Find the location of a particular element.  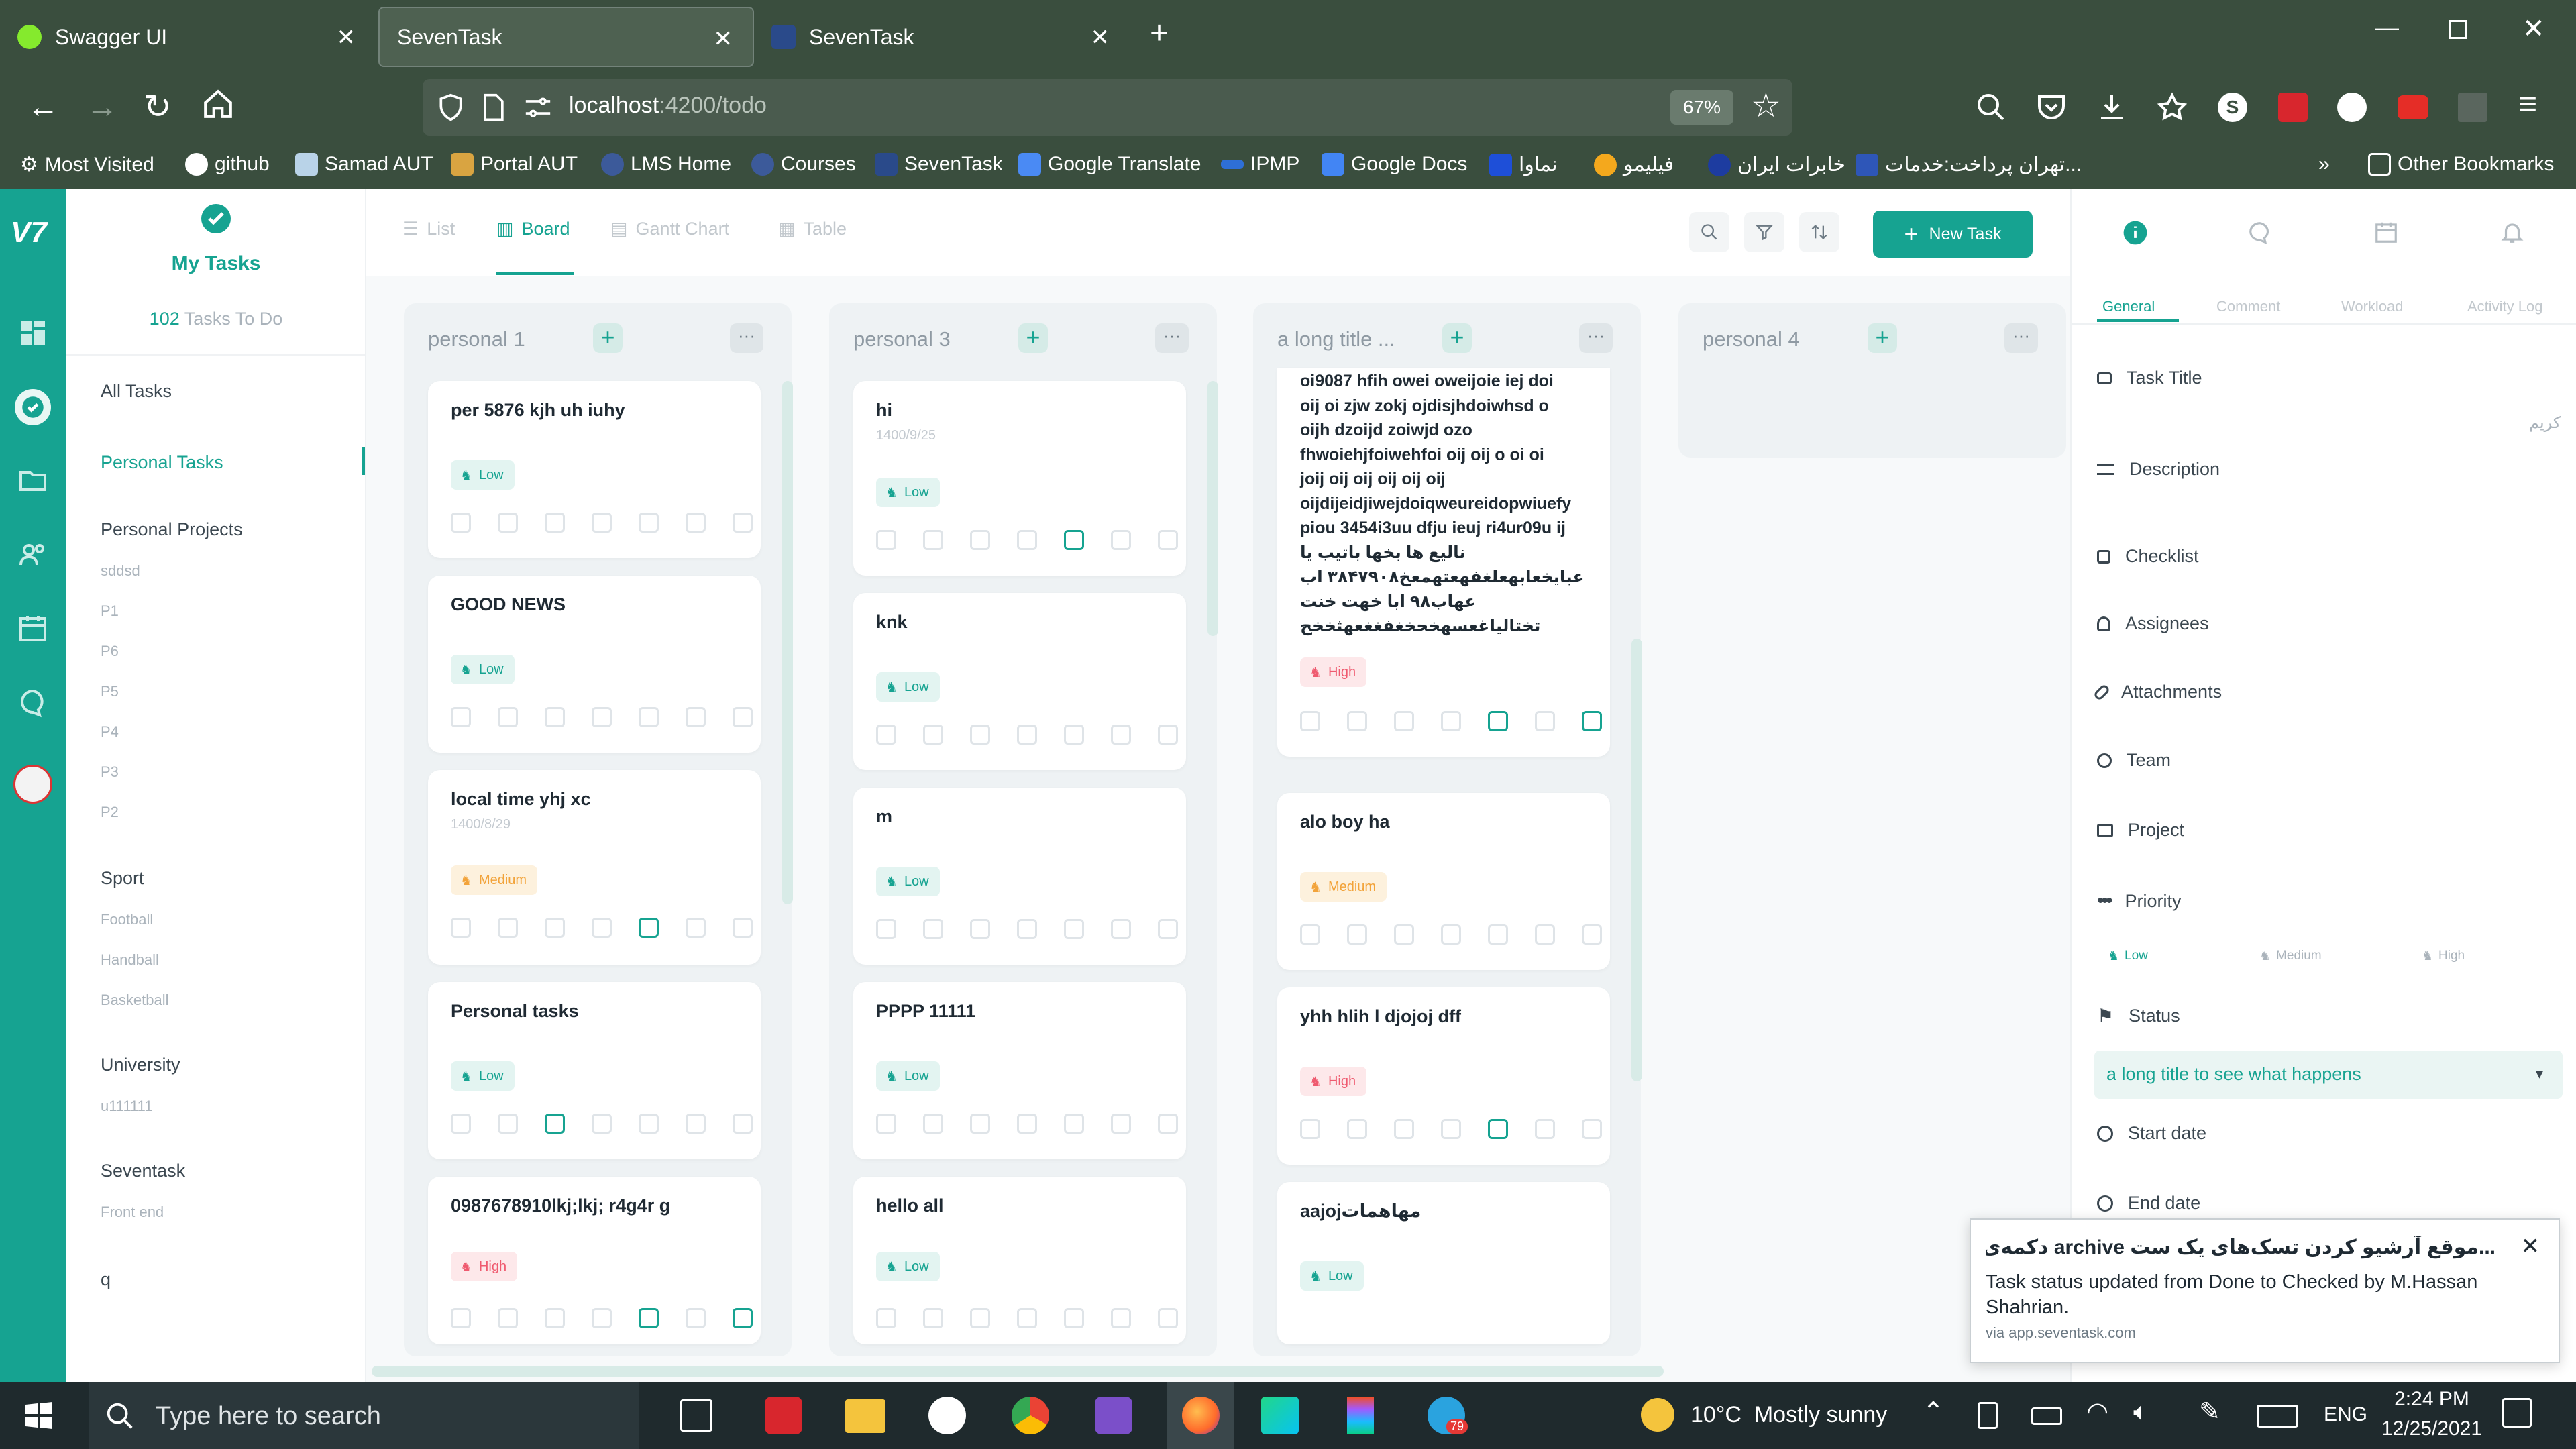

tab-swagger: Swagger UI ✕ is located at coordinates (188, 37).